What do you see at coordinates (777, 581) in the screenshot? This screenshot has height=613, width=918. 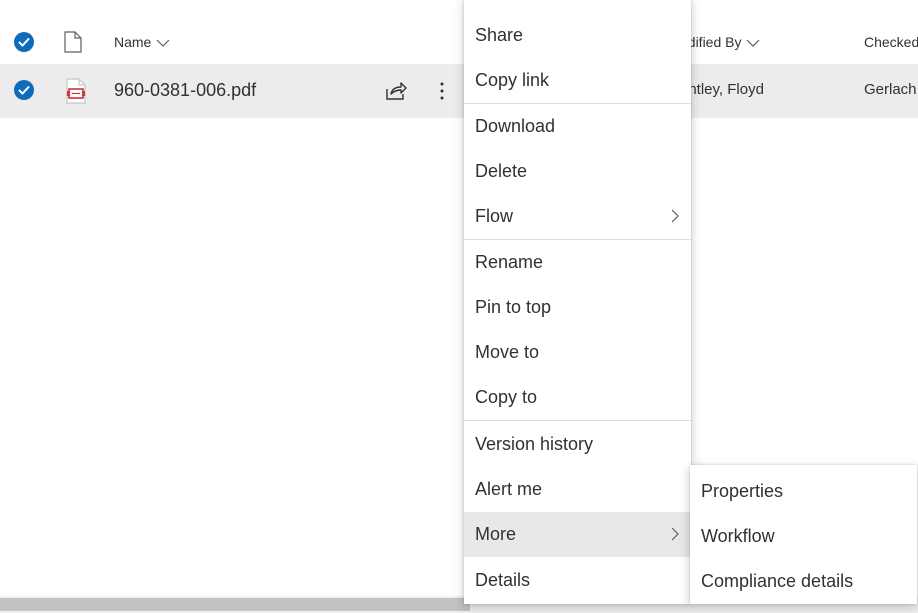 I see `submenu-item-label: Compliance details` at bounding box center [777, 581].